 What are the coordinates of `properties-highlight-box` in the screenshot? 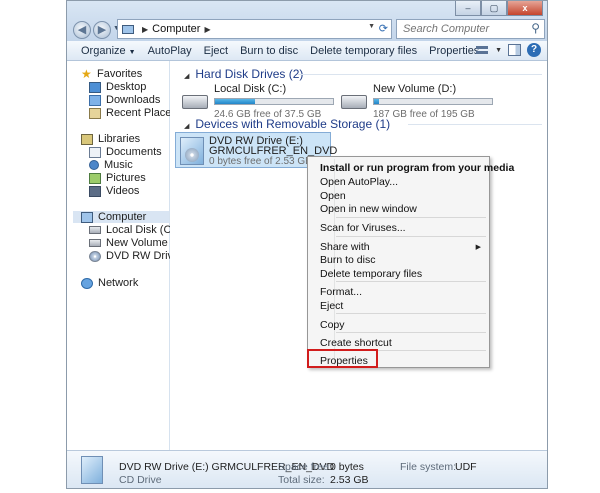 It's located at (342, 358).